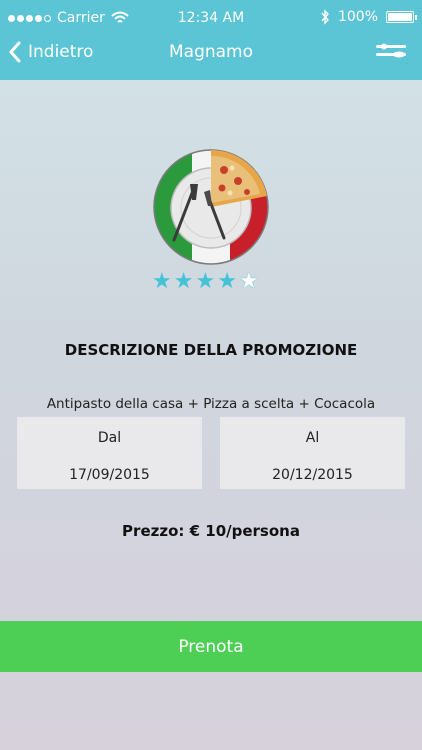 Image resolution: width=422 pixels, height=750 pixels. Describe the element at coordinates (248, 281) in the screenshot. I see `star-empty-icon: ★` at that location.